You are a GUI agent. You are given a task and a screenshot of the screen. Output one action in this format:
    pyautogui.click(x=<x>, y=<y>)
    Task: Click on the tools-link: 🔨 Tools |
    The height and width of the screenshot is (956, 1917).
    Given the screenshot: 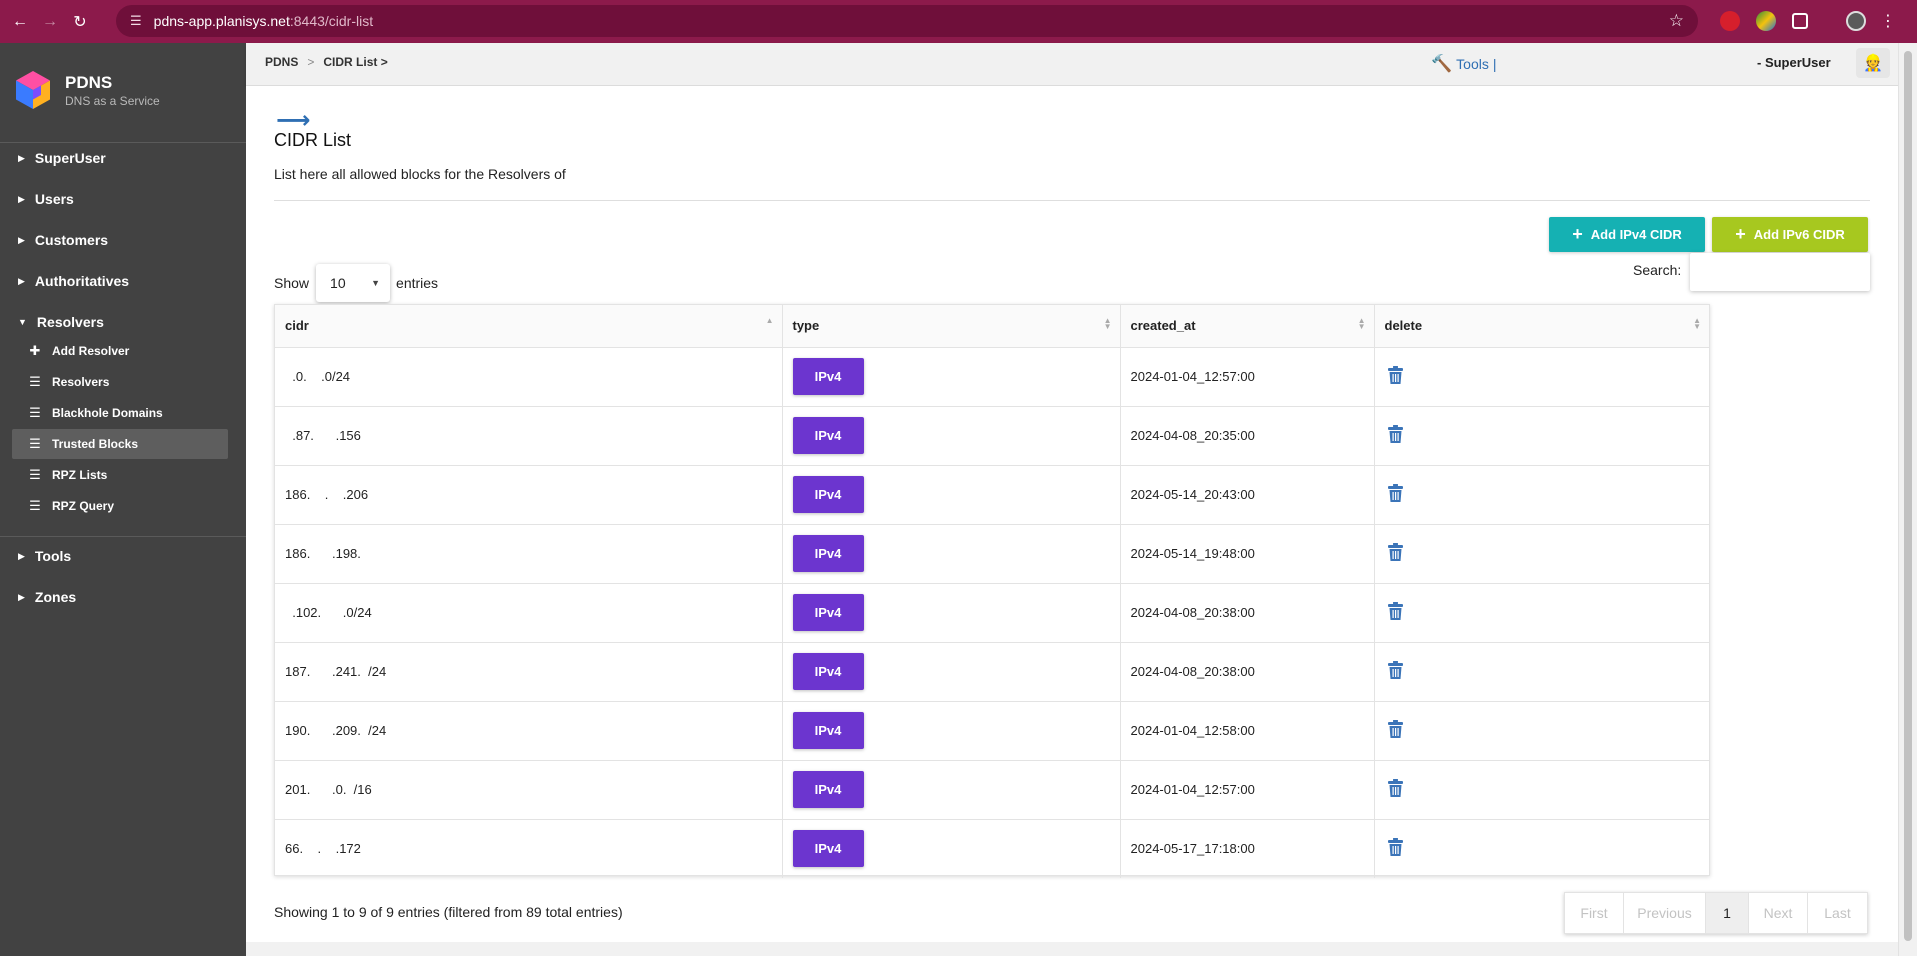 What is the action you would take?
    pyautogui.click(x=1464, y=64)
    